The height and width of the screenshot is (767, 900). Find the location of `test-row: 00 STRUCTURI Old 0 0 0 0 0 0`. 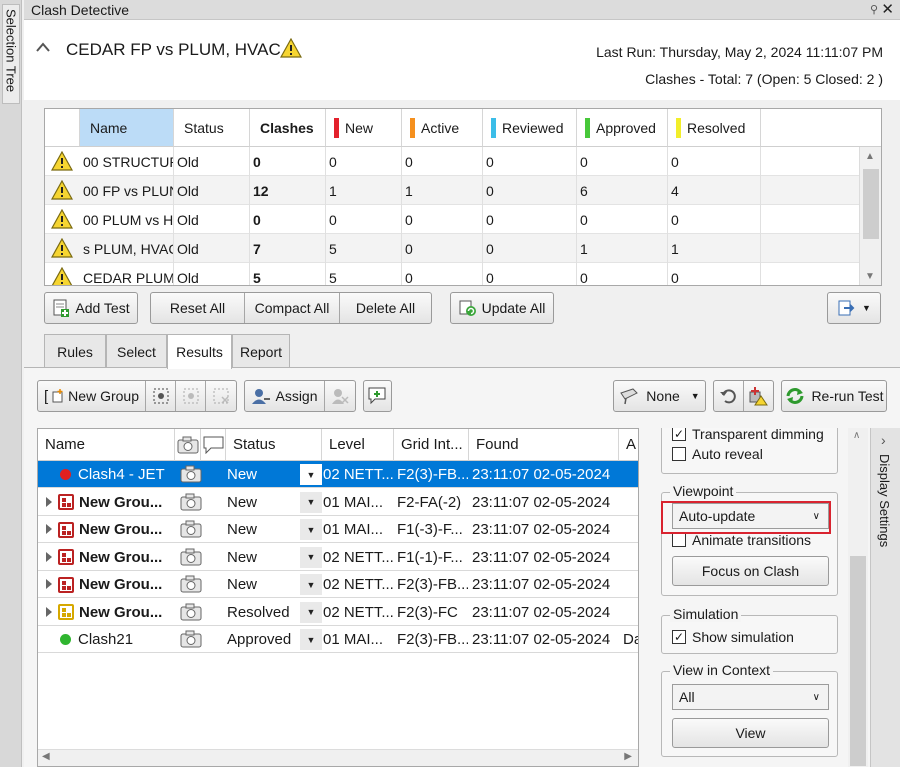

test-row: 00 STRUCTURI Old 0 0 0 0 0 0 is located at coordinates (452, 161).